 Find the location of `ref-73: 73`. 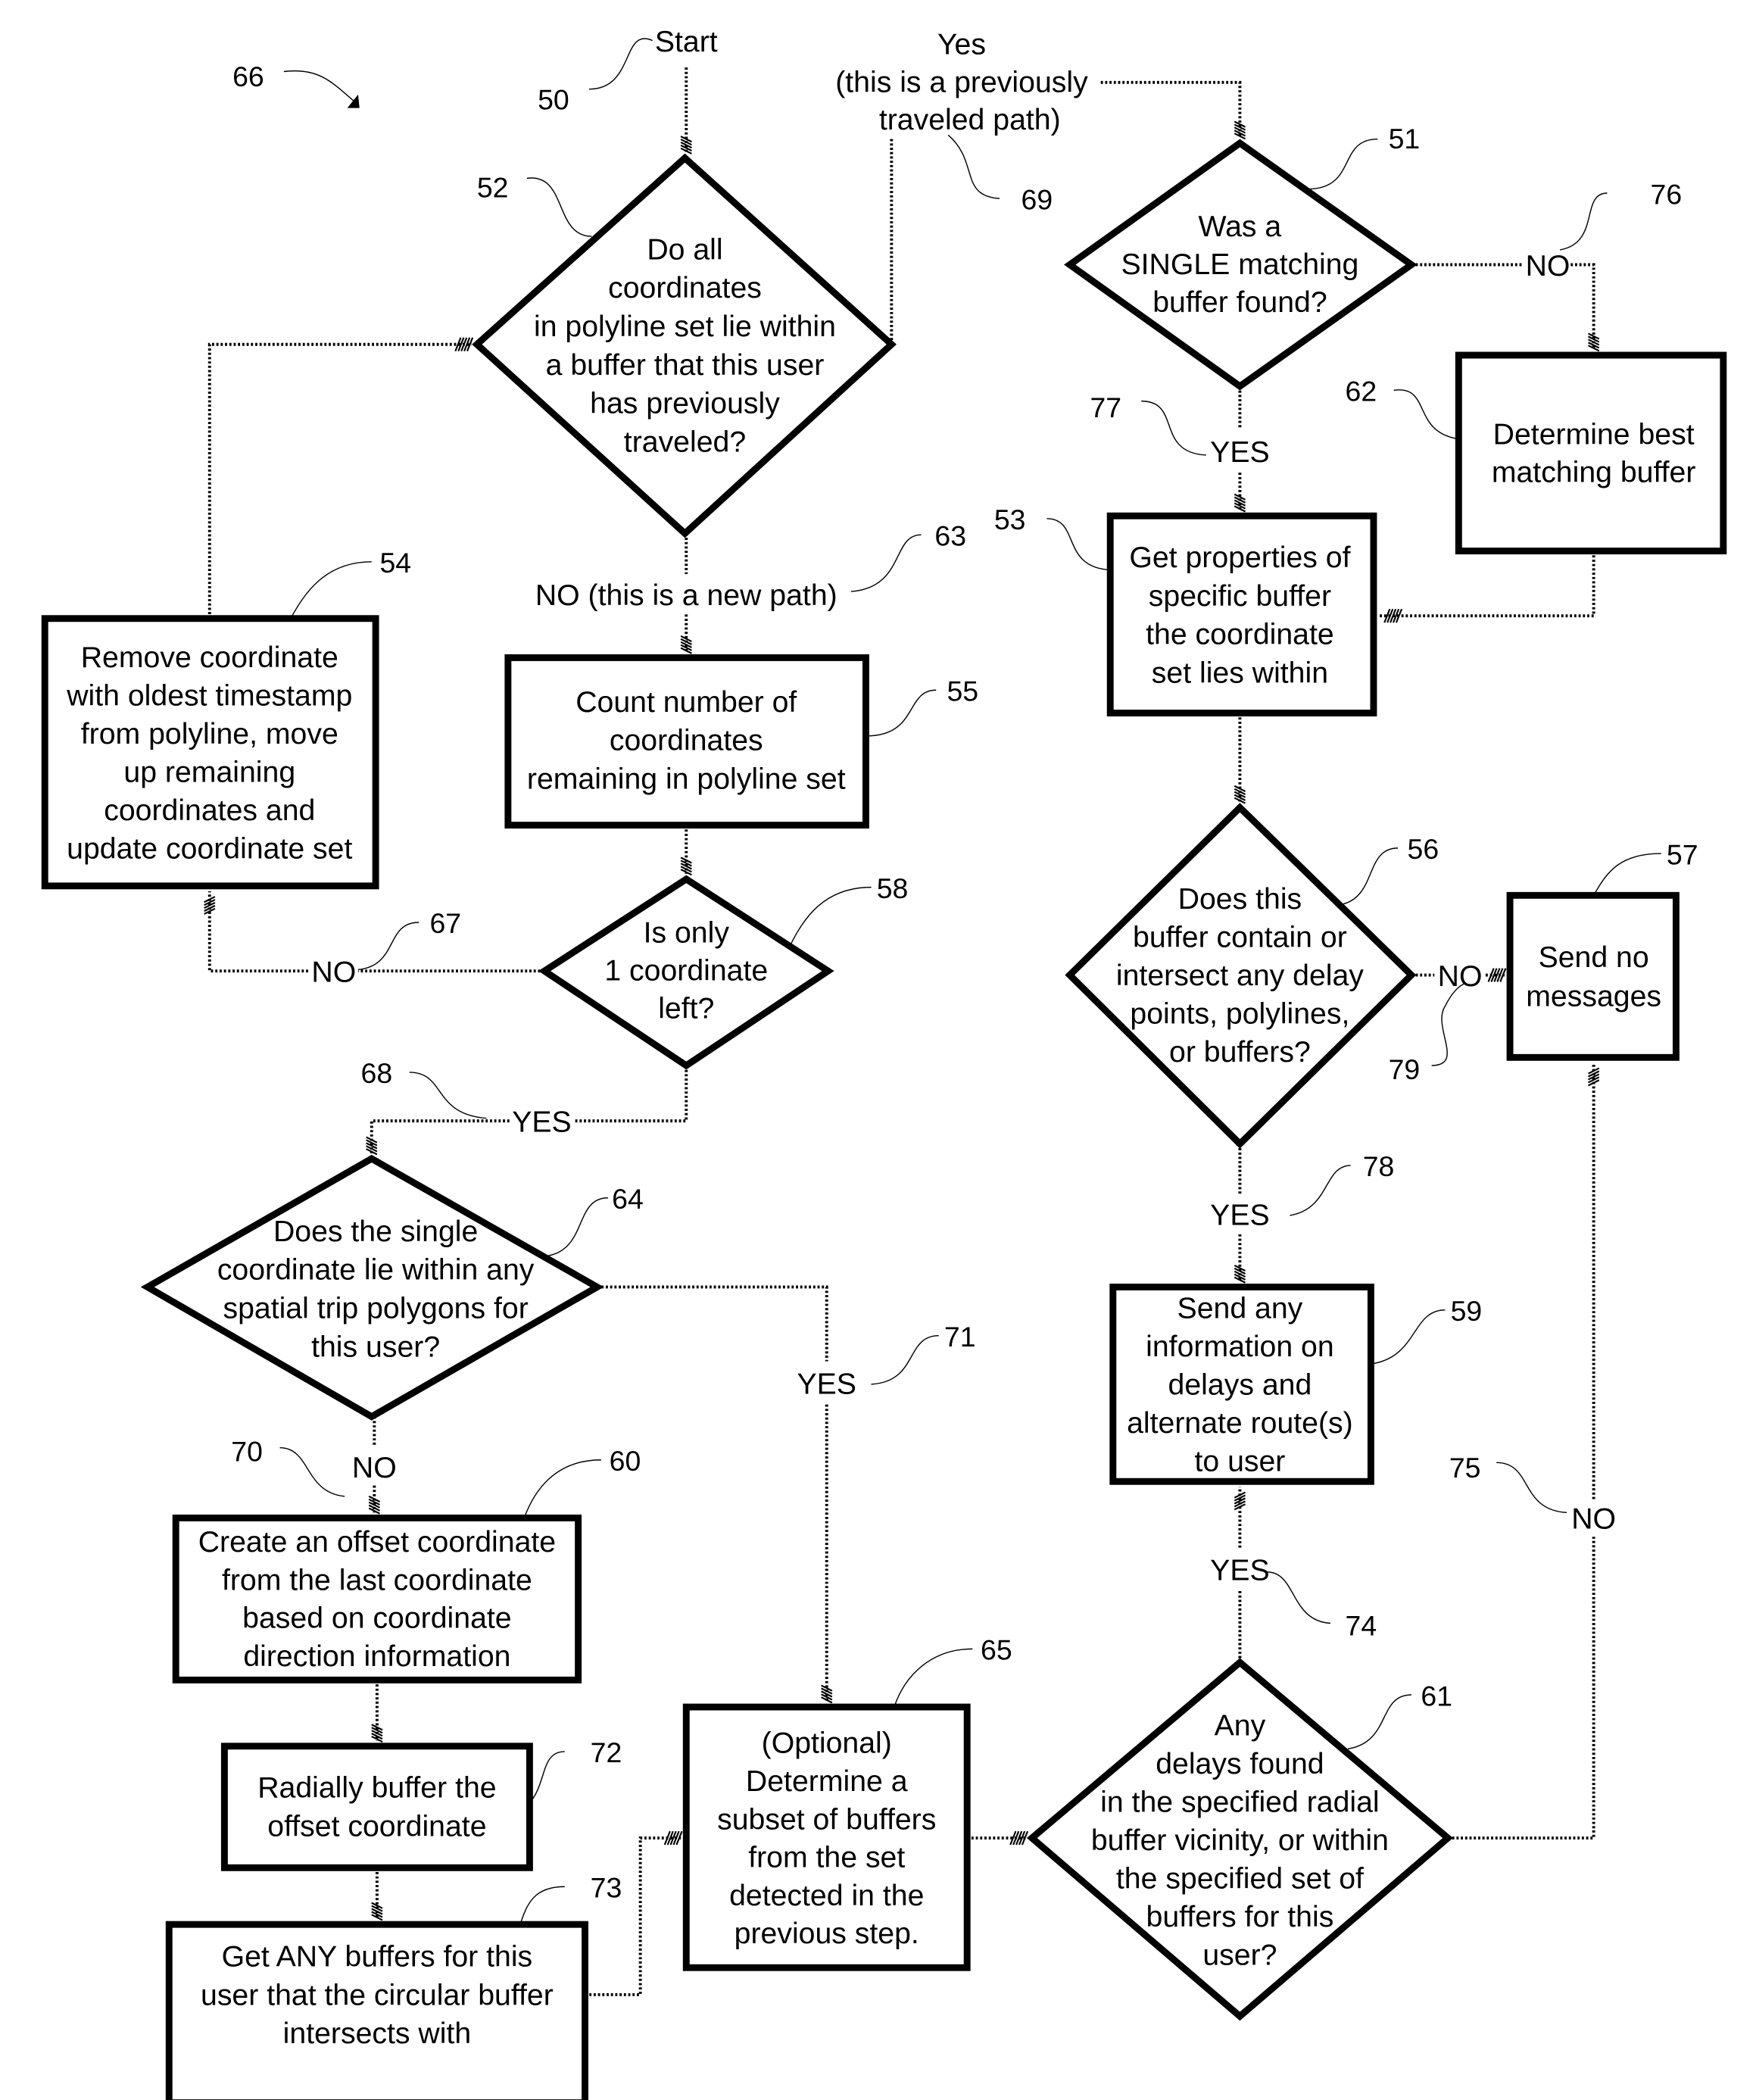

ref-73: 73 is located at coordinates (606, 1888).